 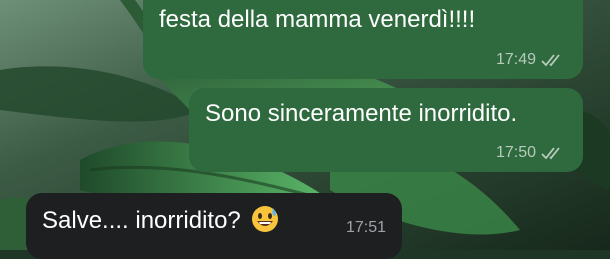 I want to click on grinning-face-with-sweat-icon, so click(x=265, y=219).